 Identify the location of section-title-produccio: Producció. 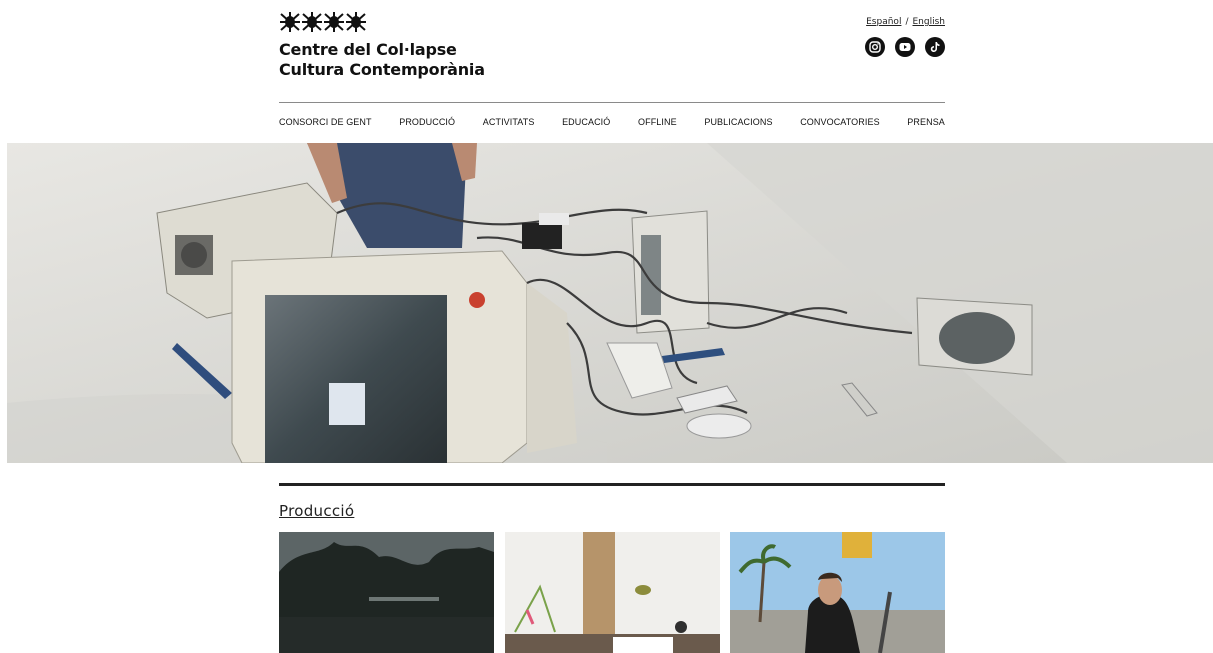
(316, 511).